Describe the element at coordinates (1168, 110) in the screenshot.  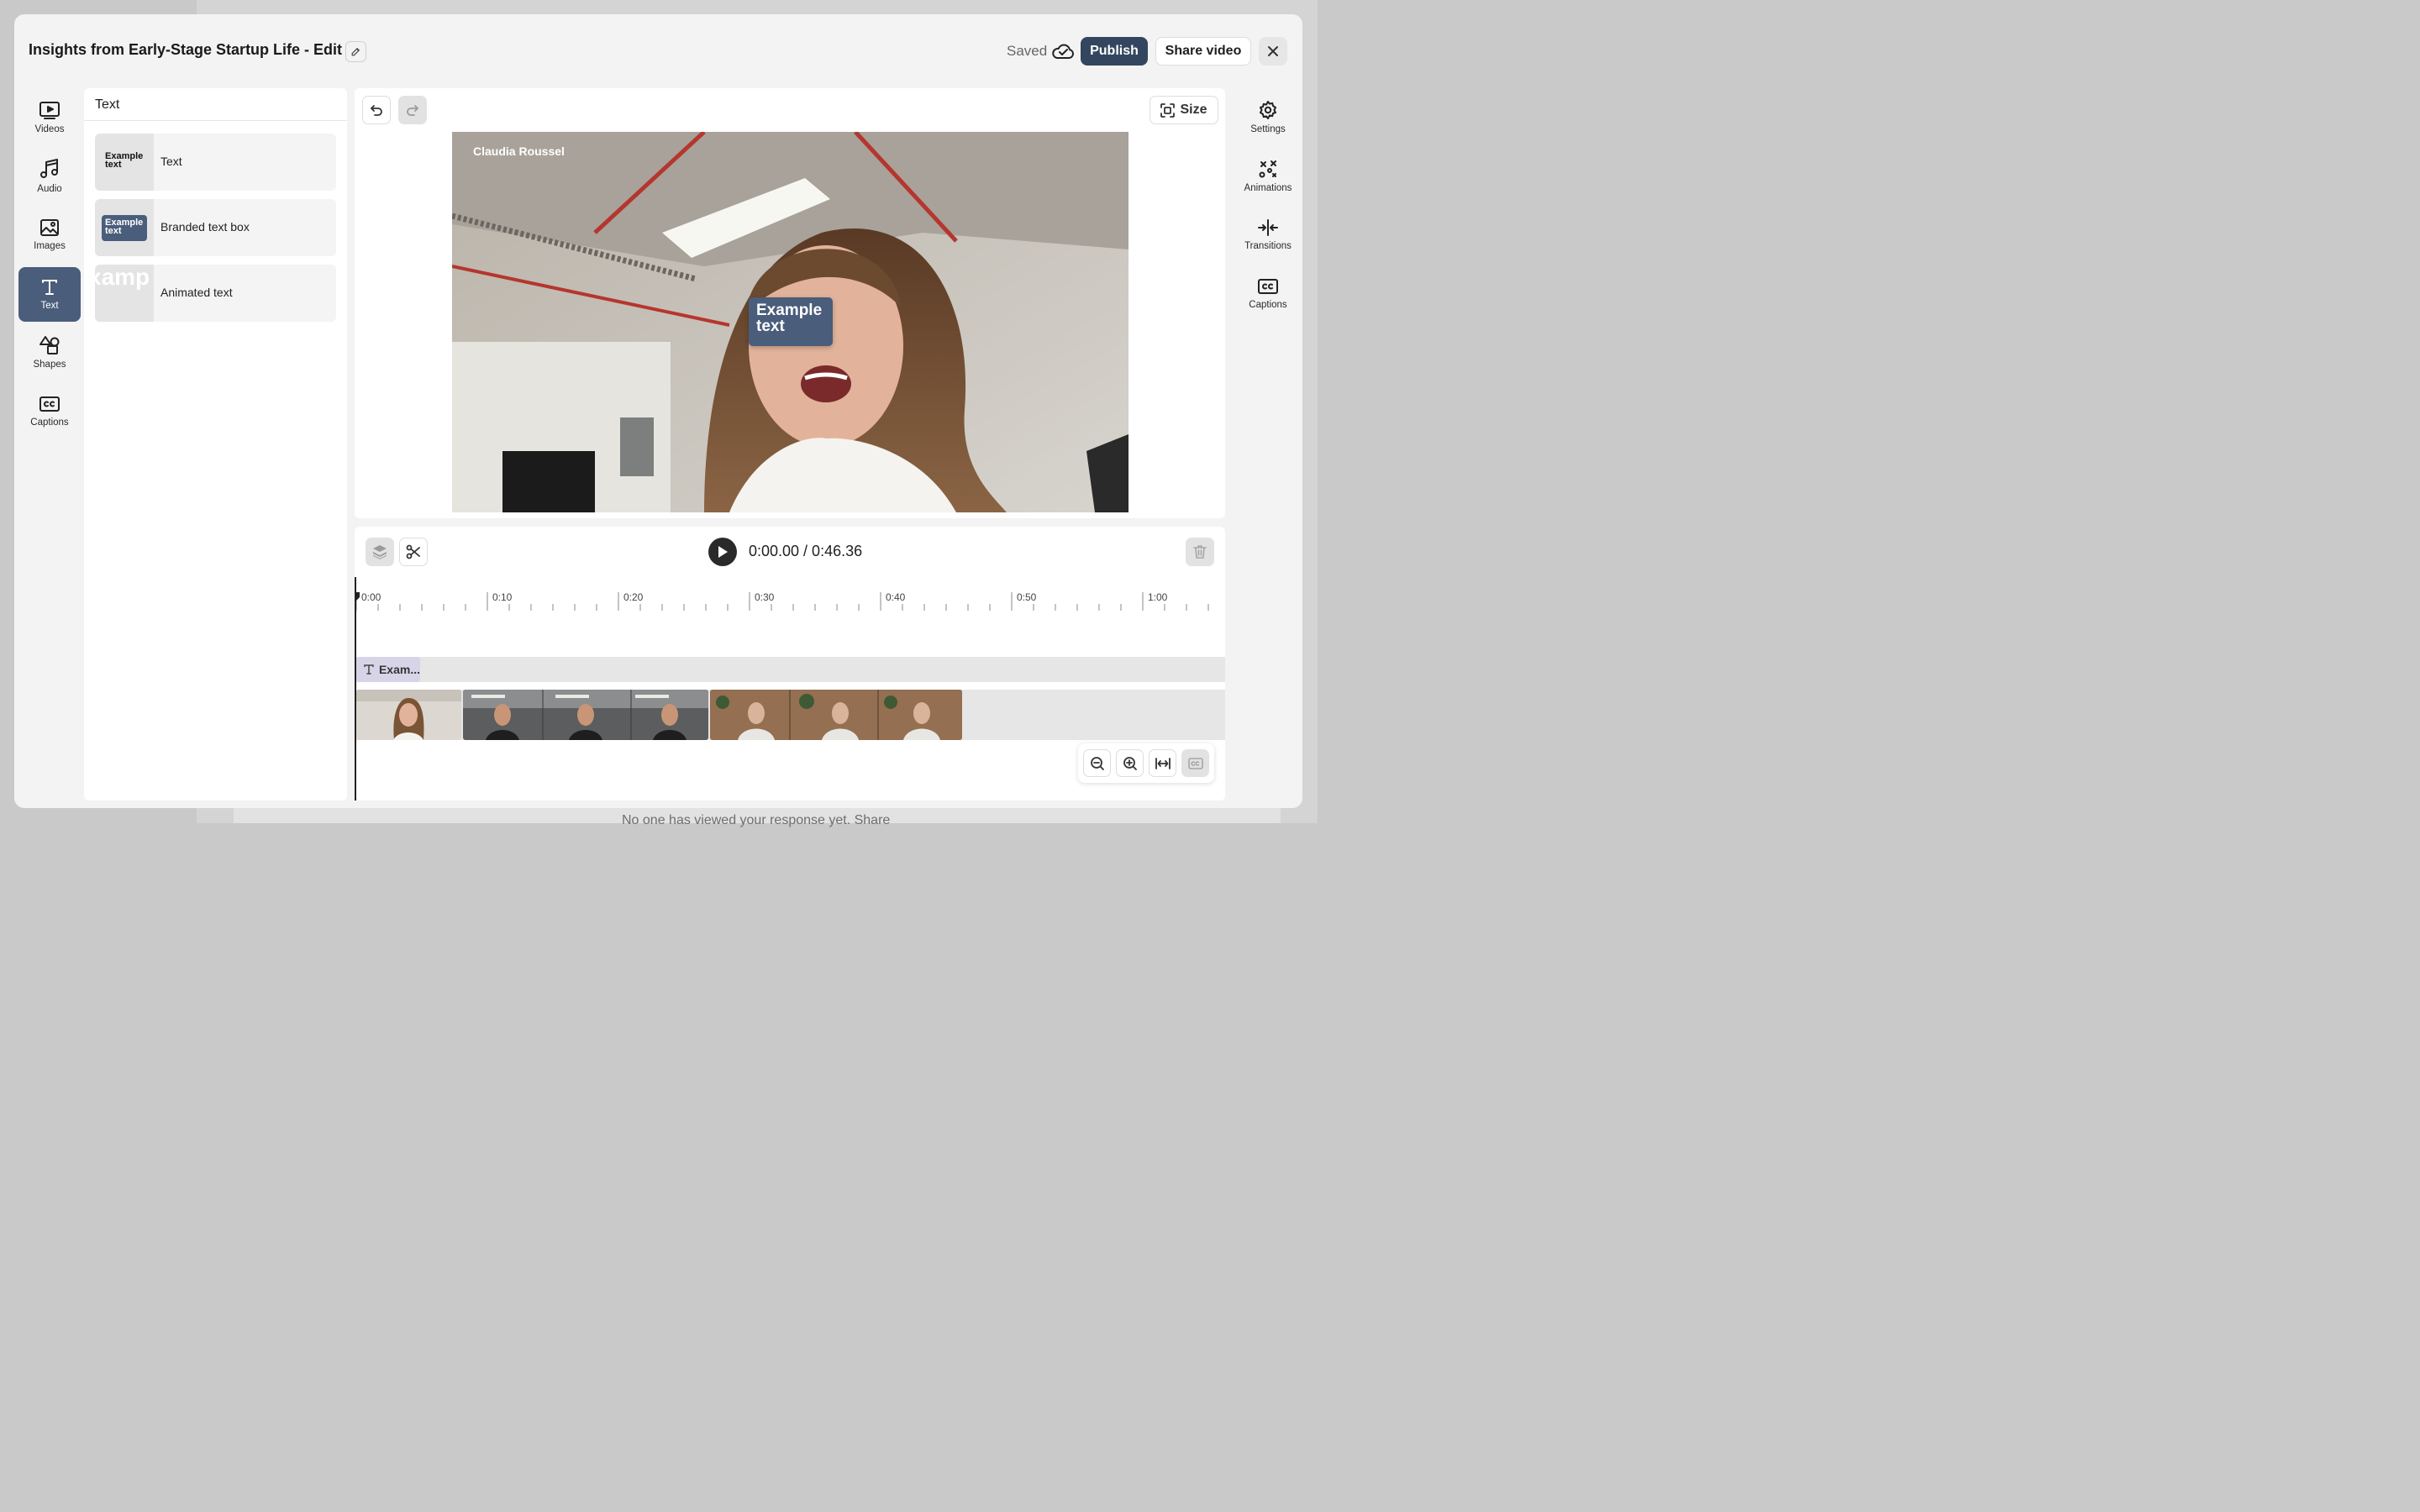
I see `resize-icon` at that location.